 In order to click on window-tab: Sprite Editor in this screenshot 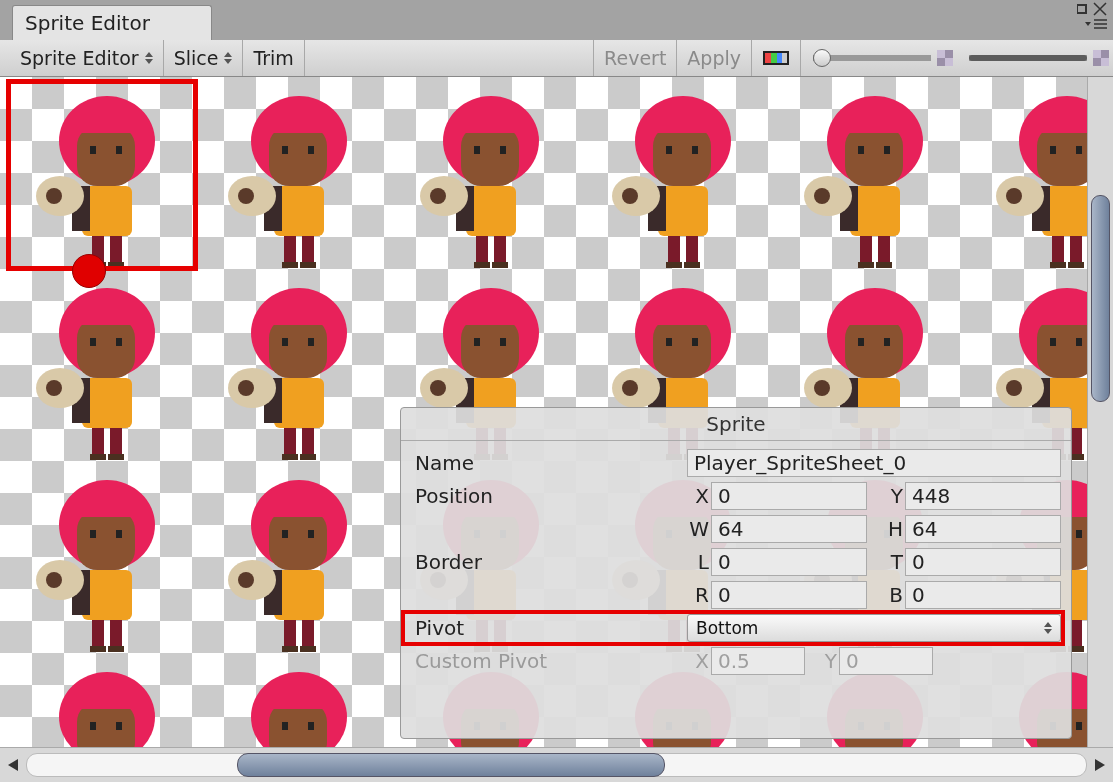, I will do `click(112, 22)`.